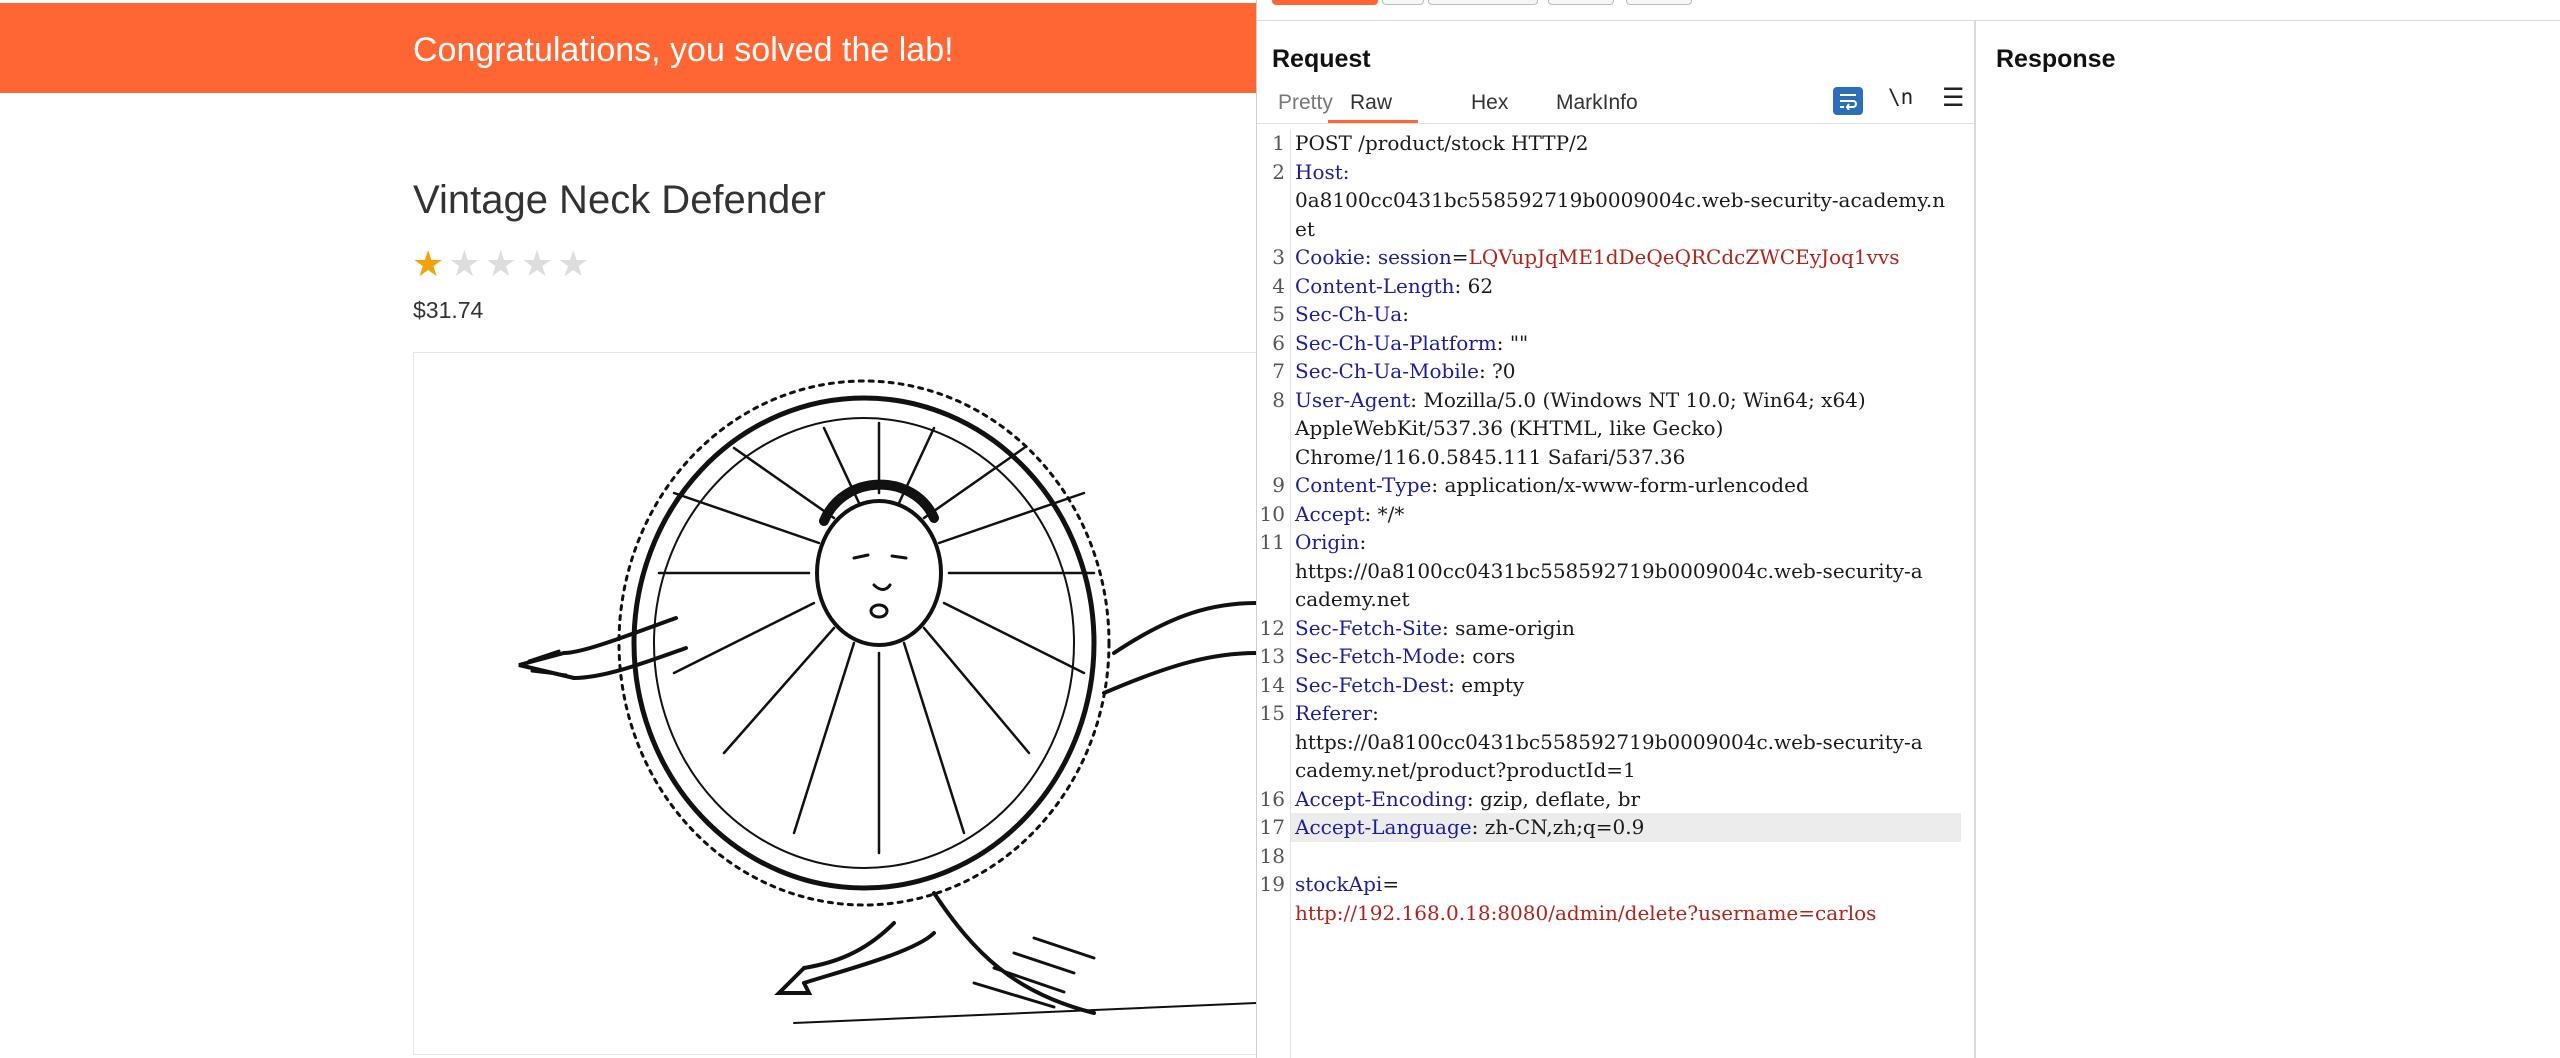  I want to click on header-name: Host:, so click(1322, 171).